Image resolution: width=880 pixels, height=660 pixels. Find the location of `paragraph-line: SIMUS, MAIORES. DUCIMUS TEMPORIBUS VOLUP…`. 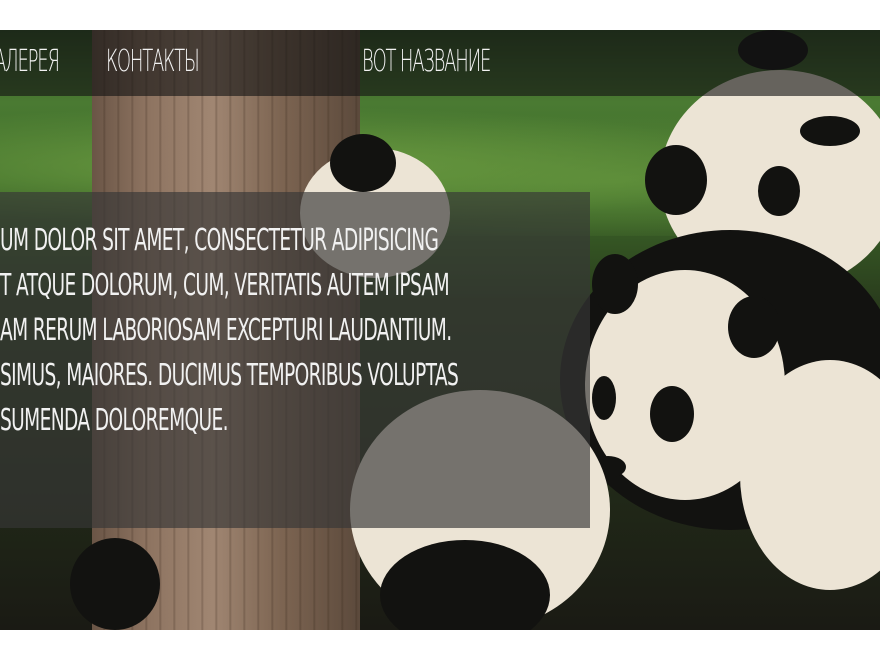

paragraph-line: SIMUS, MAIORES. DUCIMUS TEMPORIBUS VOLUP… is located at coordinates (229, 375).